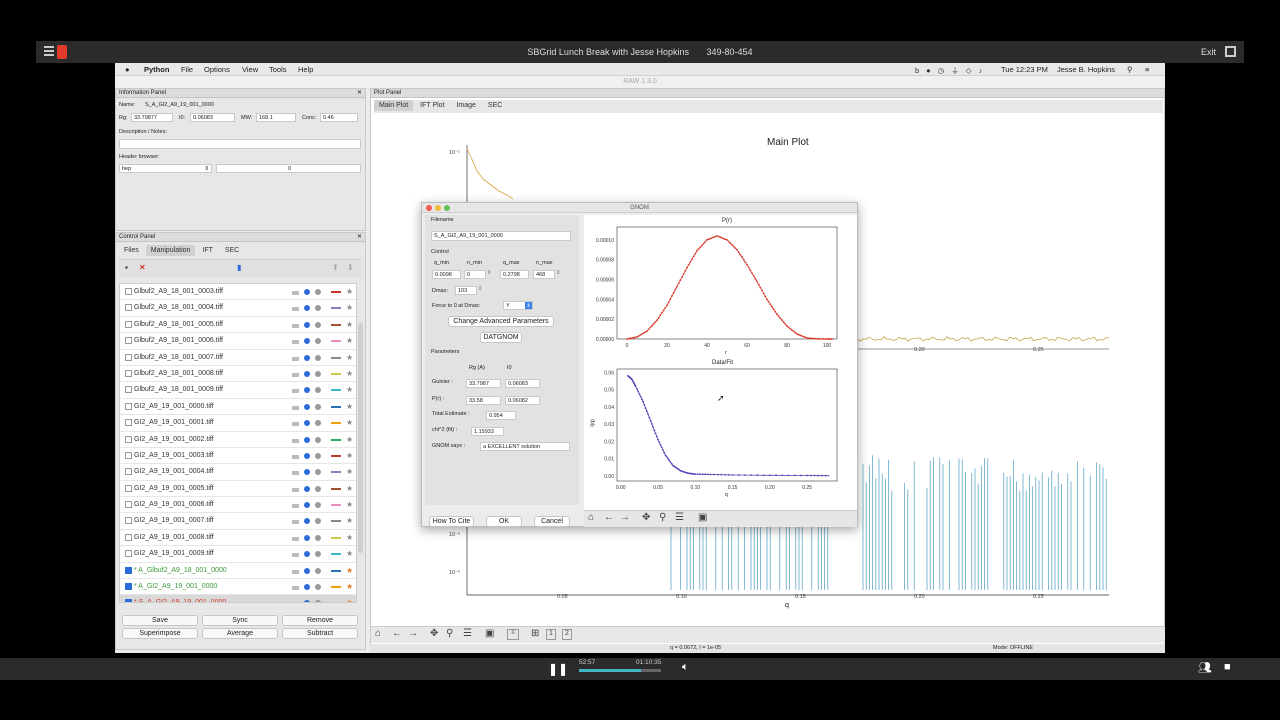 The height and width of the screenshot is (720, 1280). I want to click on file-list-row: GI2_A9_19_001_0008.tiff ★, so click(238, 538).